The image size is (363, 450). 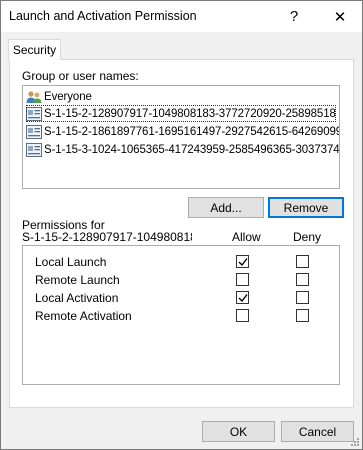 I want to click on permission-name: Local Launch, so click(x=71, y=262).